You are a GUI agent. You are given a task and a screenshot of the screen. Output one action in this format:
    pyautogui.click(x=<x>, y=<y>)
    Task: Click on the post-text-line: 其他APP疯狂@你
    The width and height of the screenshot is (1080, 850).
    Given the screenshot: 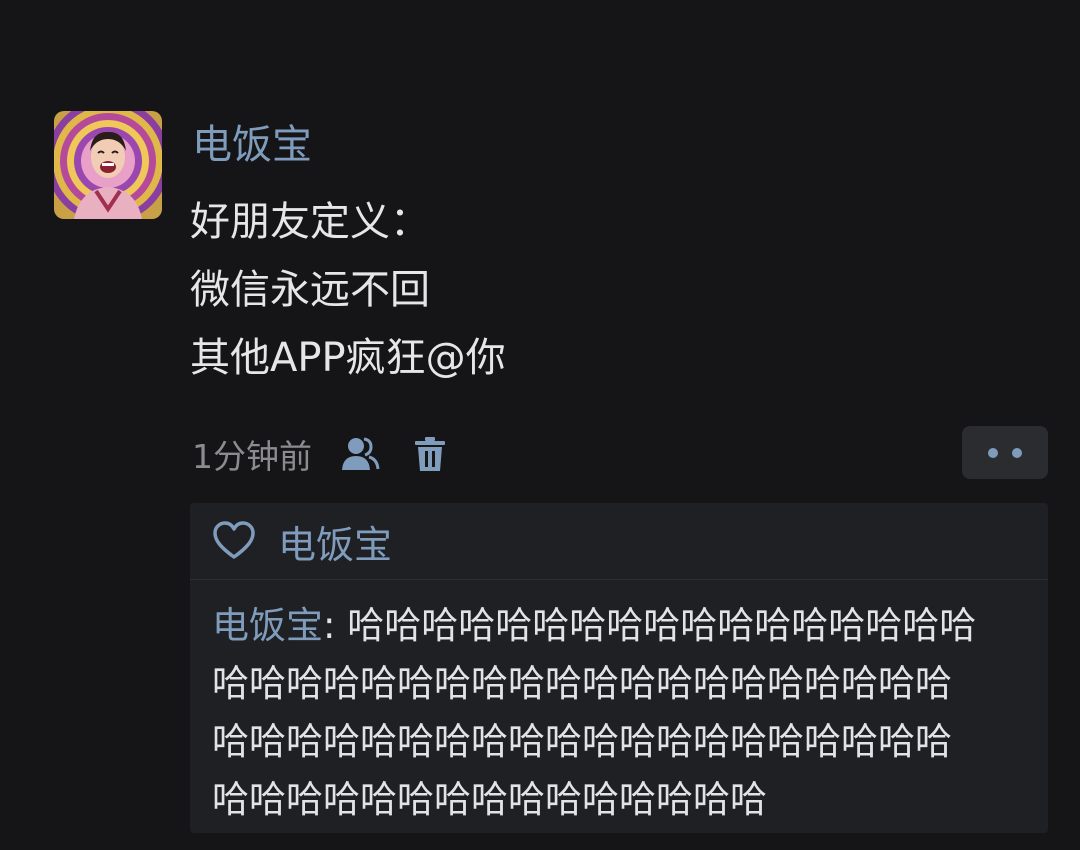 What is the action you would take?
    pyautogui.click(x=348, y=358)
    